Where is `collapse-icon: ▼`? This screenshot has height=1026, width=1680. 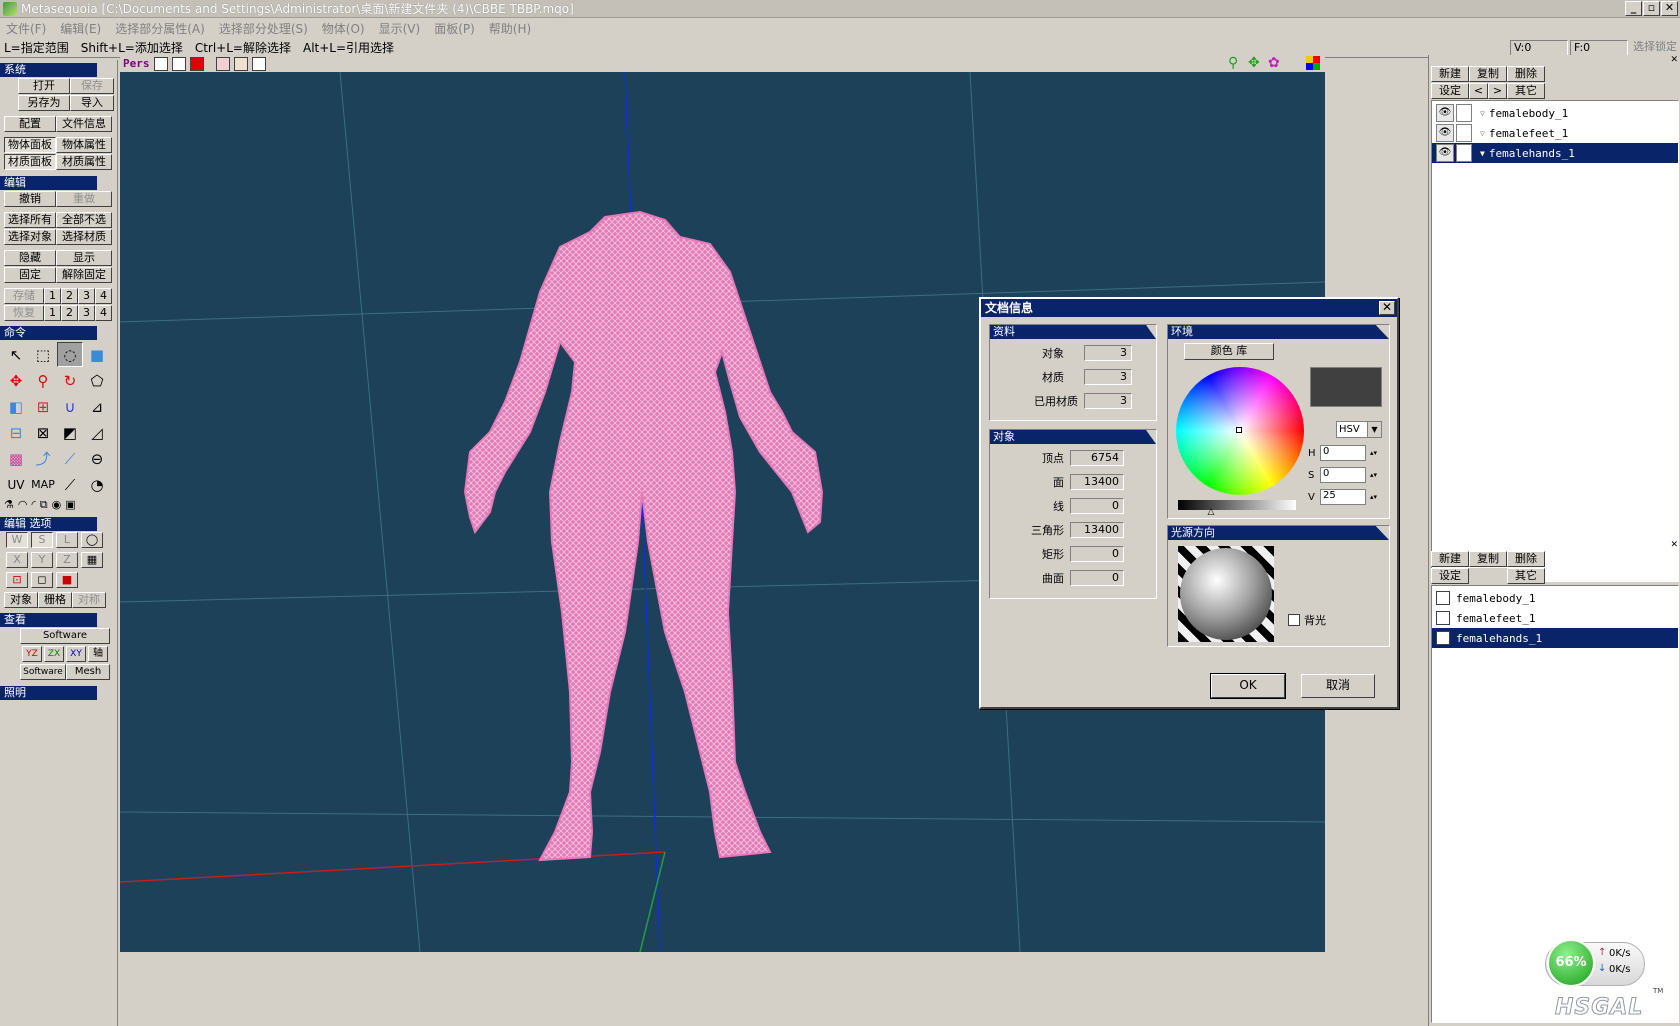
collapse-icon: ▼ is located at coordinates (1482, 153).